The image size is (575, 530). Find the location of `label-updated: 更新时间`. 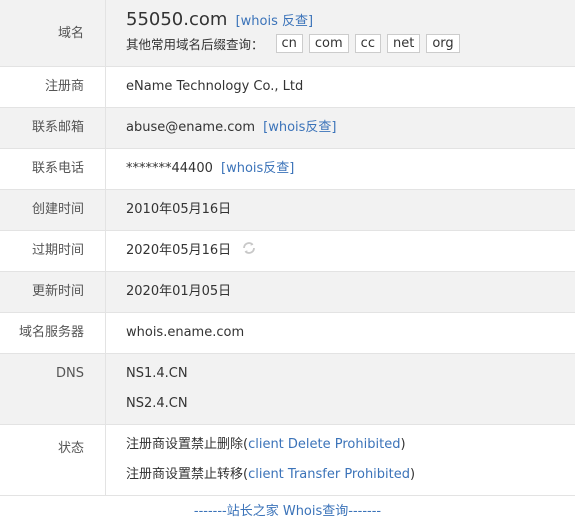

label-updated: 更新时间 is located at coordinates (53, 292).